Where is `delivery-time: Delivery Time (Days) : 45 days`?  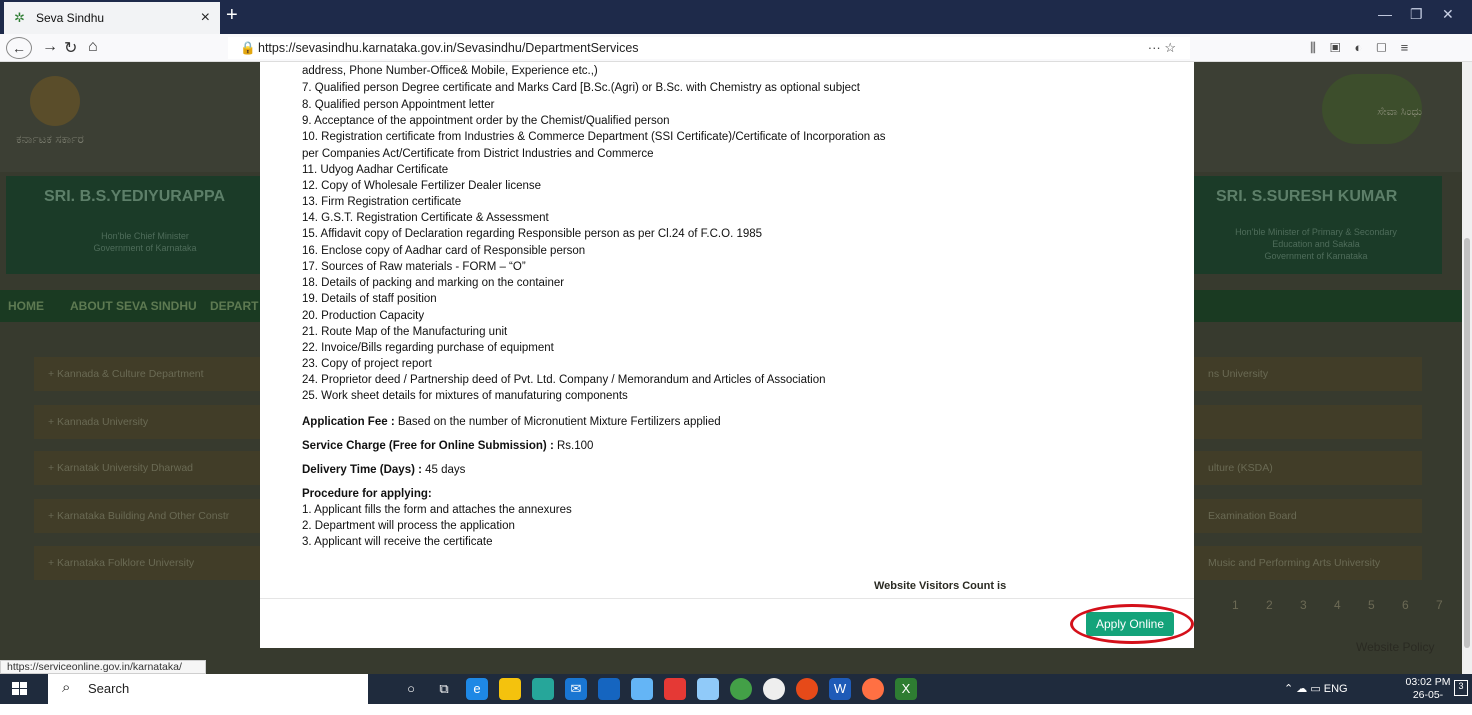
delivery-time: Delivery Time (Days) : 45 days is located at coordinates (383, 470).